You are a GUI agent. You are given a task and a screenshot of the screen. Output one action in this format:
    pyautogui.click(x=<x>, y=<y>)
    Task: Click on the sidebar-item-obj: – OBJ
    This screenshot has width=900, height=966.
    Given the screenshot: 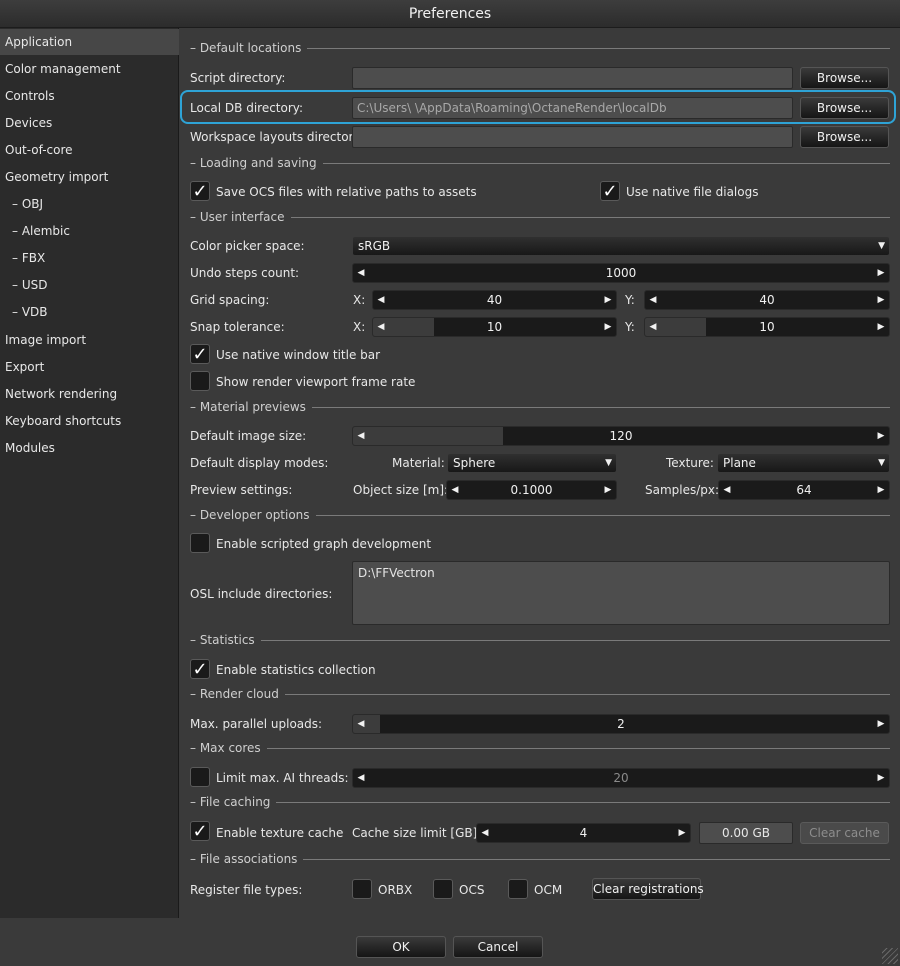 What is the action you would take?
    pyautogui.click(x=89, y=204)
    